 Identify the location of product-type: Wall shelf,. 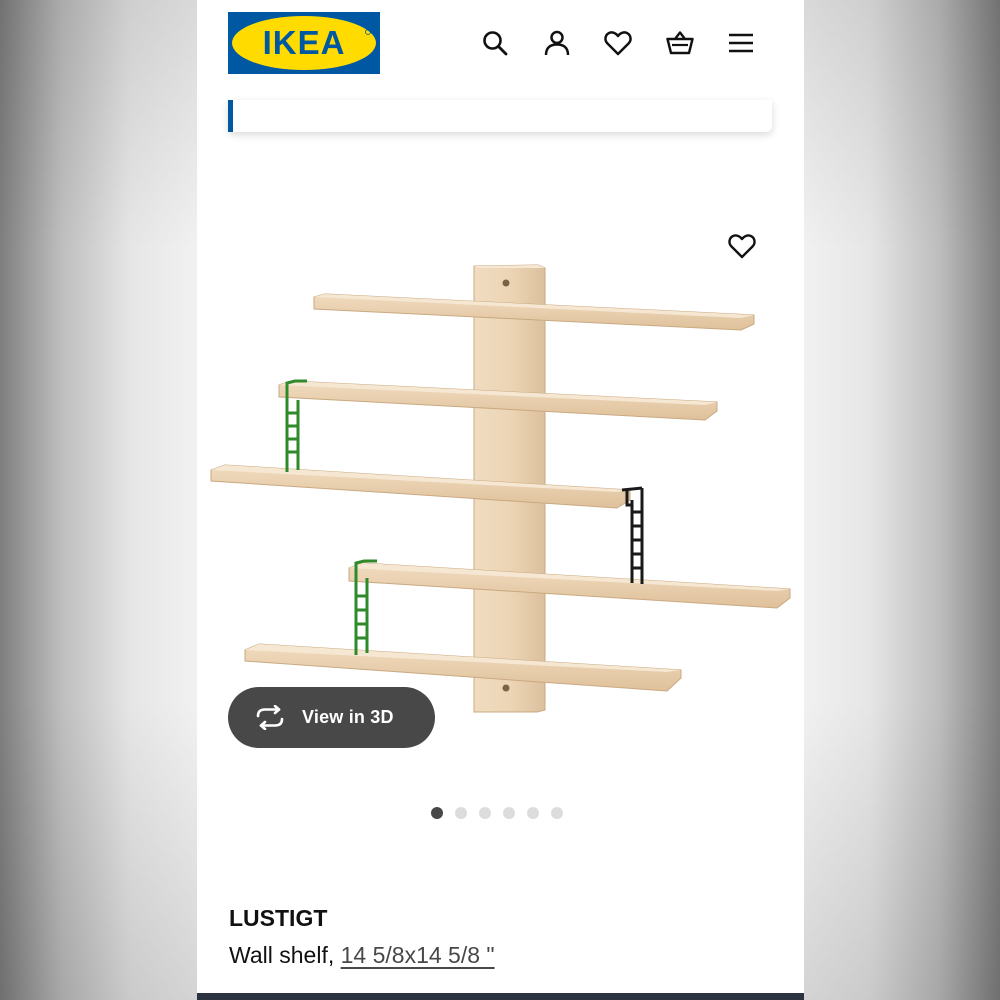
(285, 955).